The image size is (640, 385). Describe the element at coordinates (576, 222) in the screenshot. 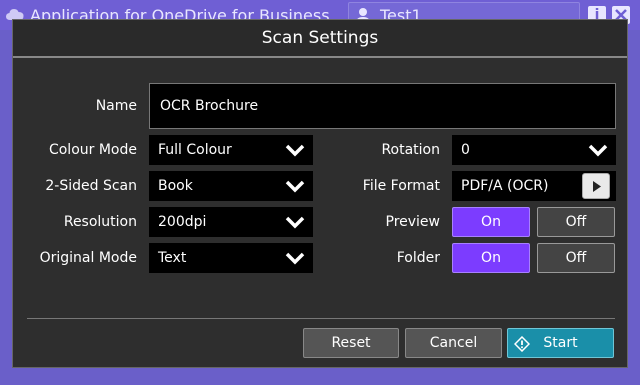

I see `preview-off-button: Off` at that location.